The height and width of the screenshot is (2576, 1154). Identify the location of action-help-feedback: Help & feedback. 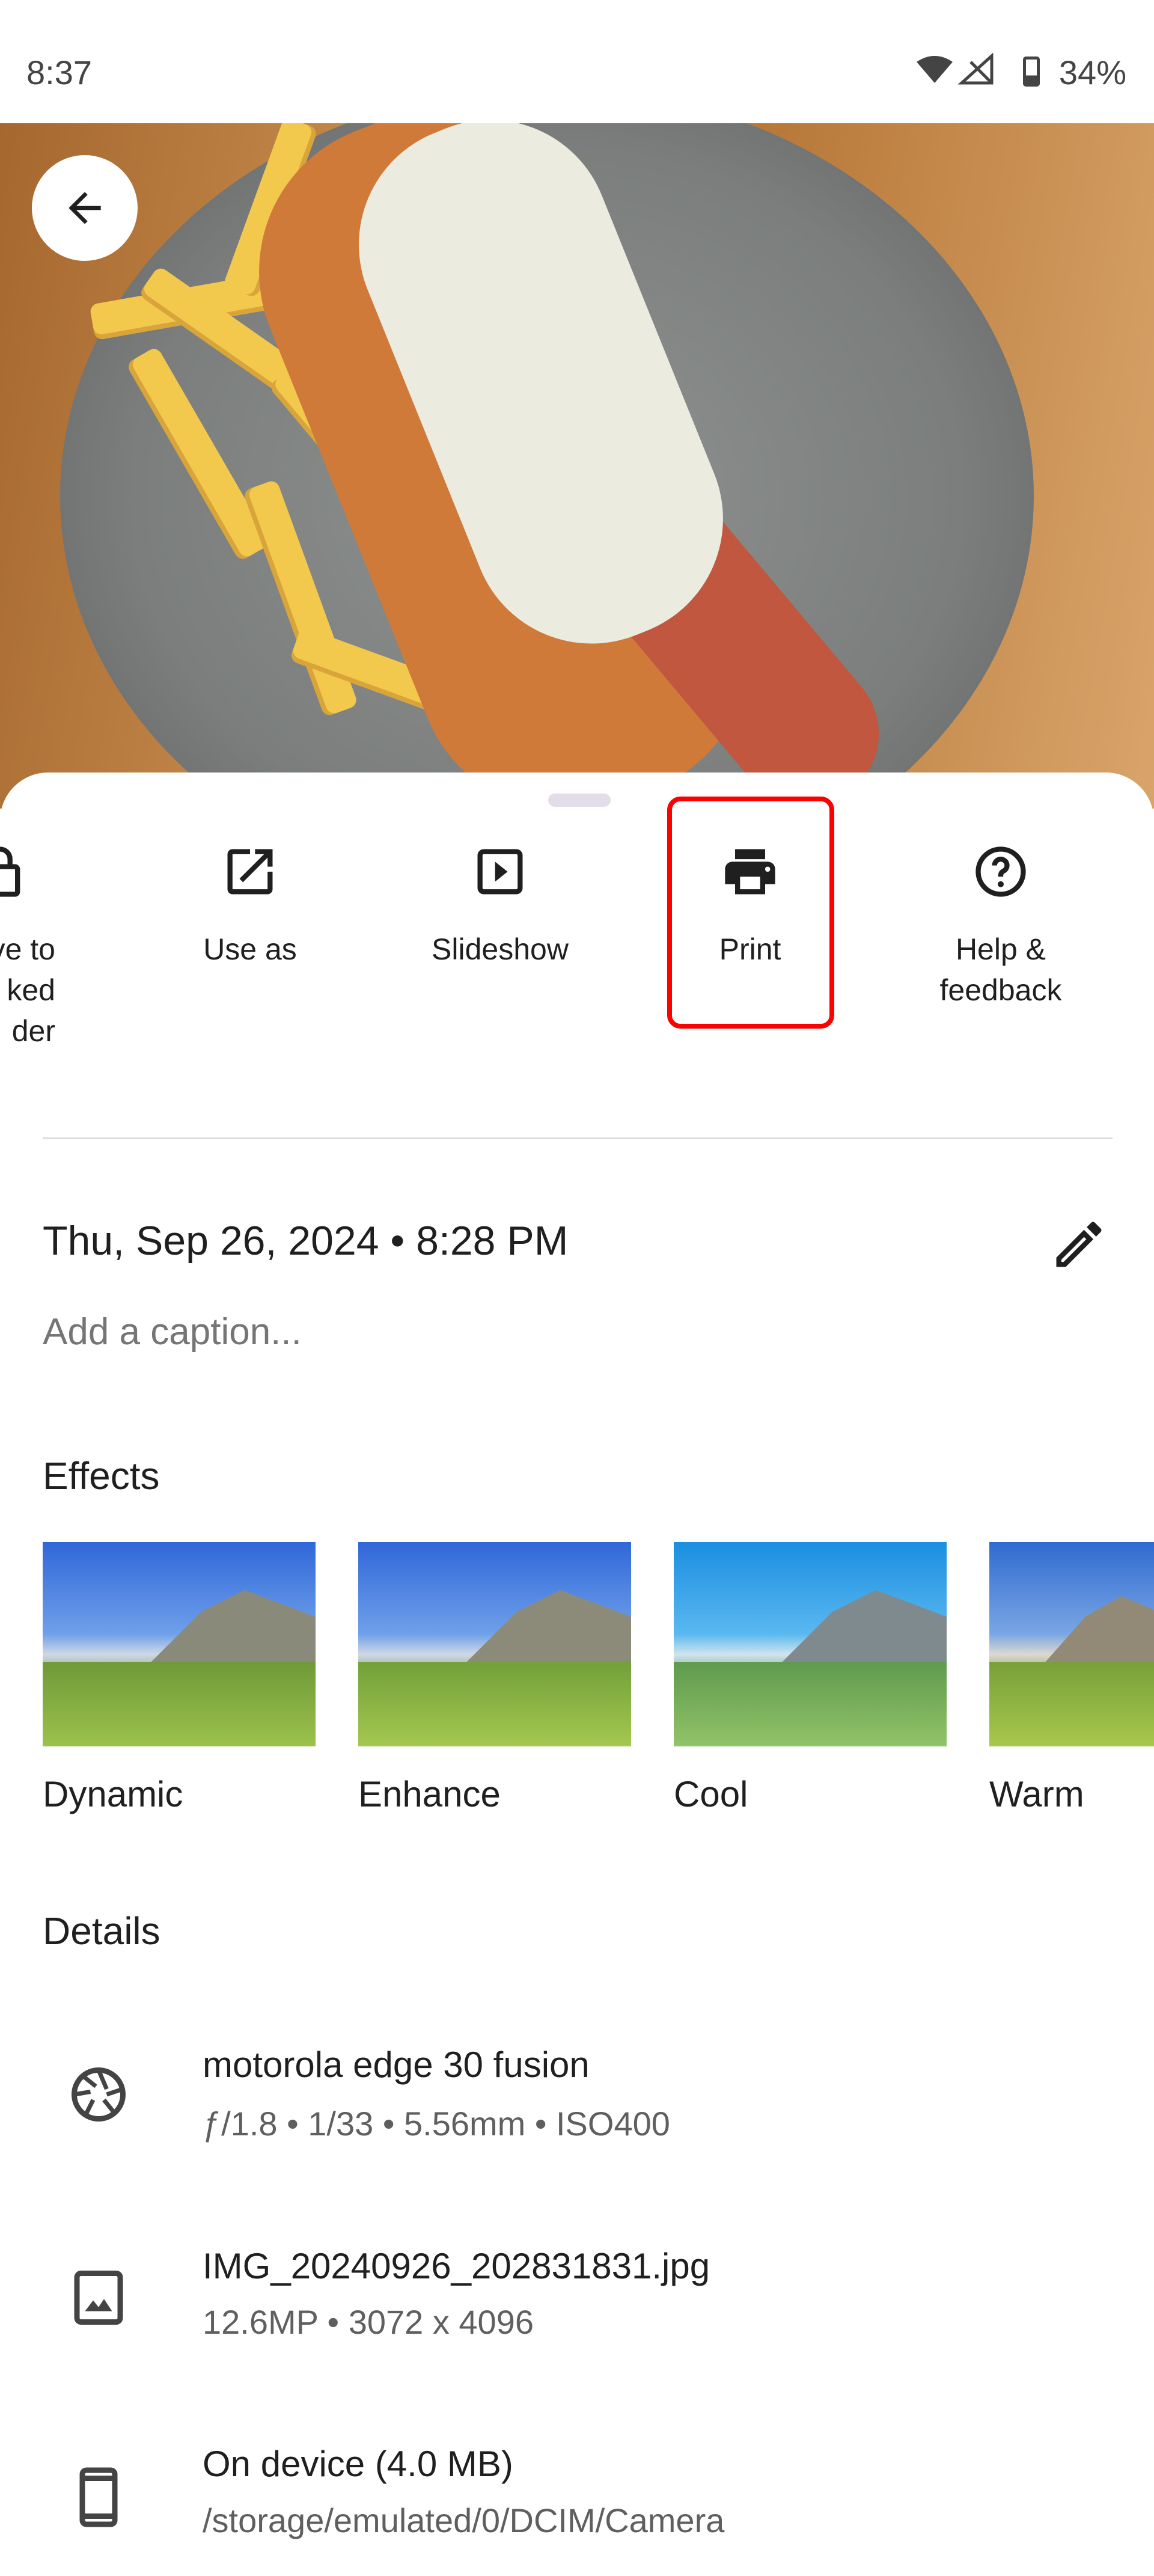
(1001, 926).